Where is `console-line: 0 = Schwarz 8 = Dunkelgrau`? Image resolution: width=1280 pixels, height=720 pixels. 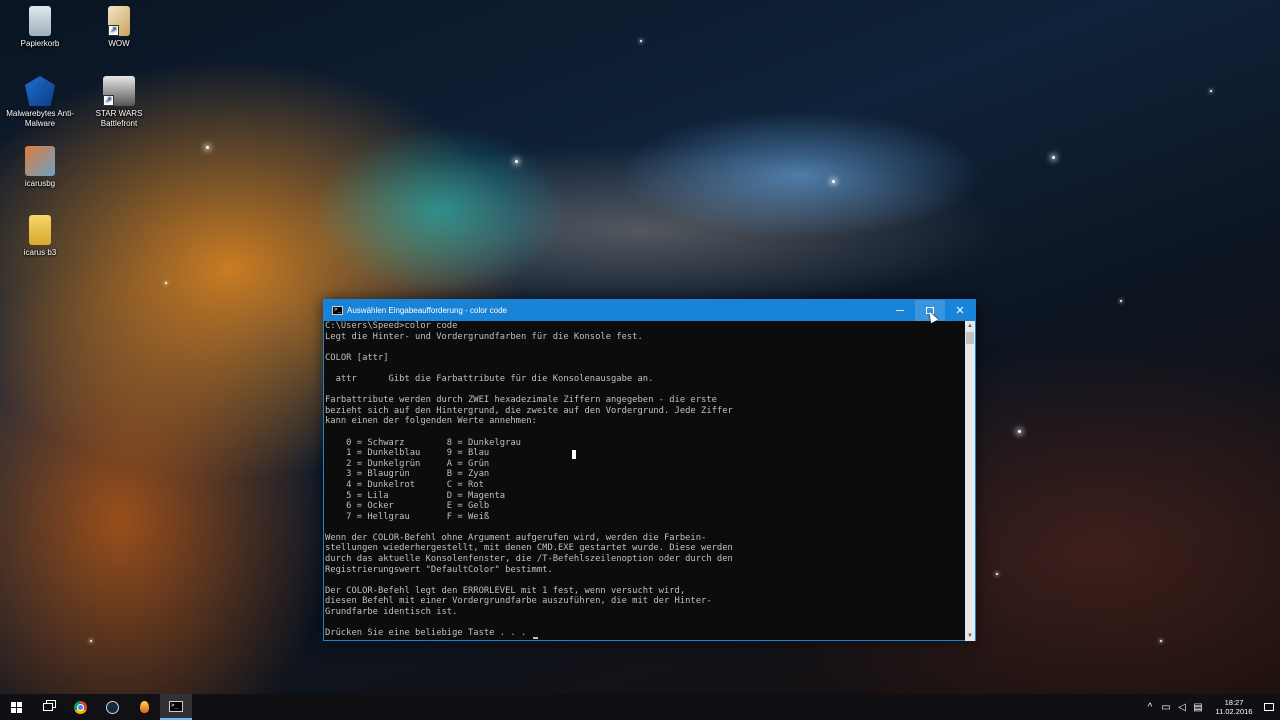
console-line: 0 = Schwarz 8 = Dunkelgrau is located at coordinates (423, 442).